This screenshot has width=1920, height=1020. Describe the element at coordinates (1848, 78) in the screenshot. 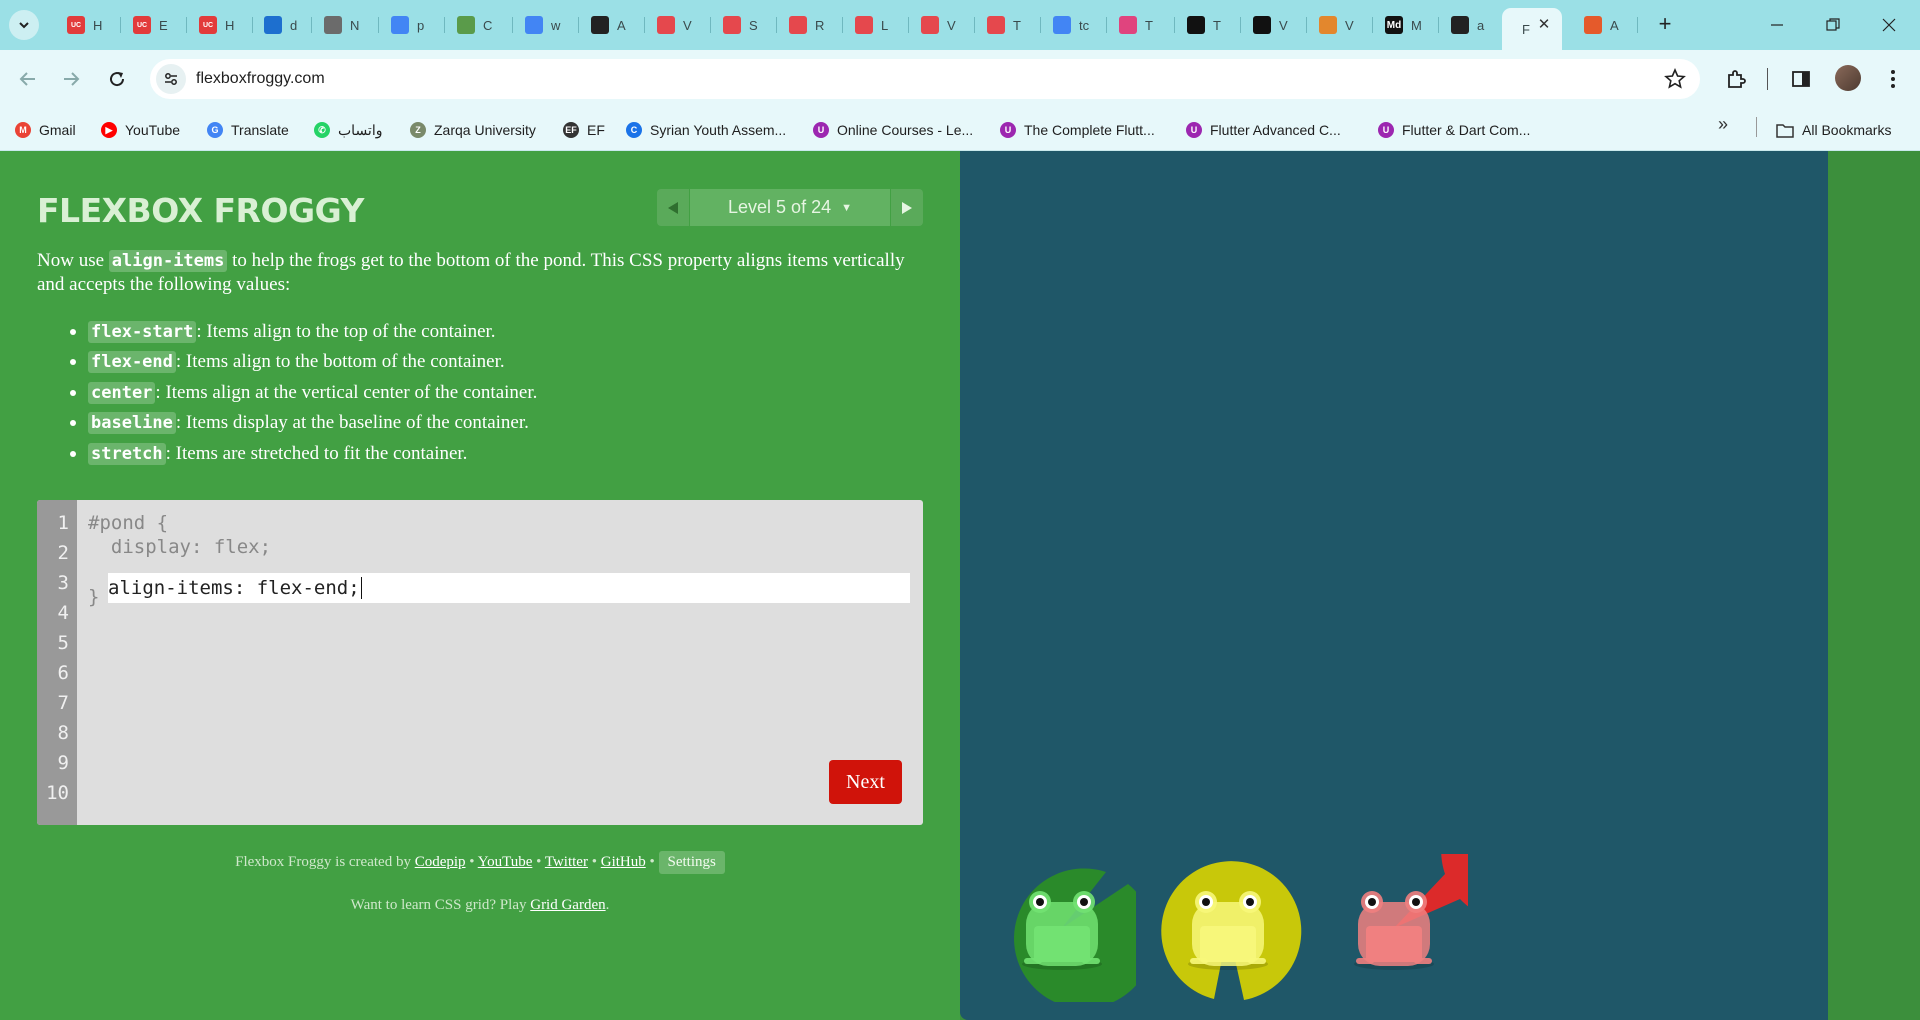

I see `profile-avatar` at that location.